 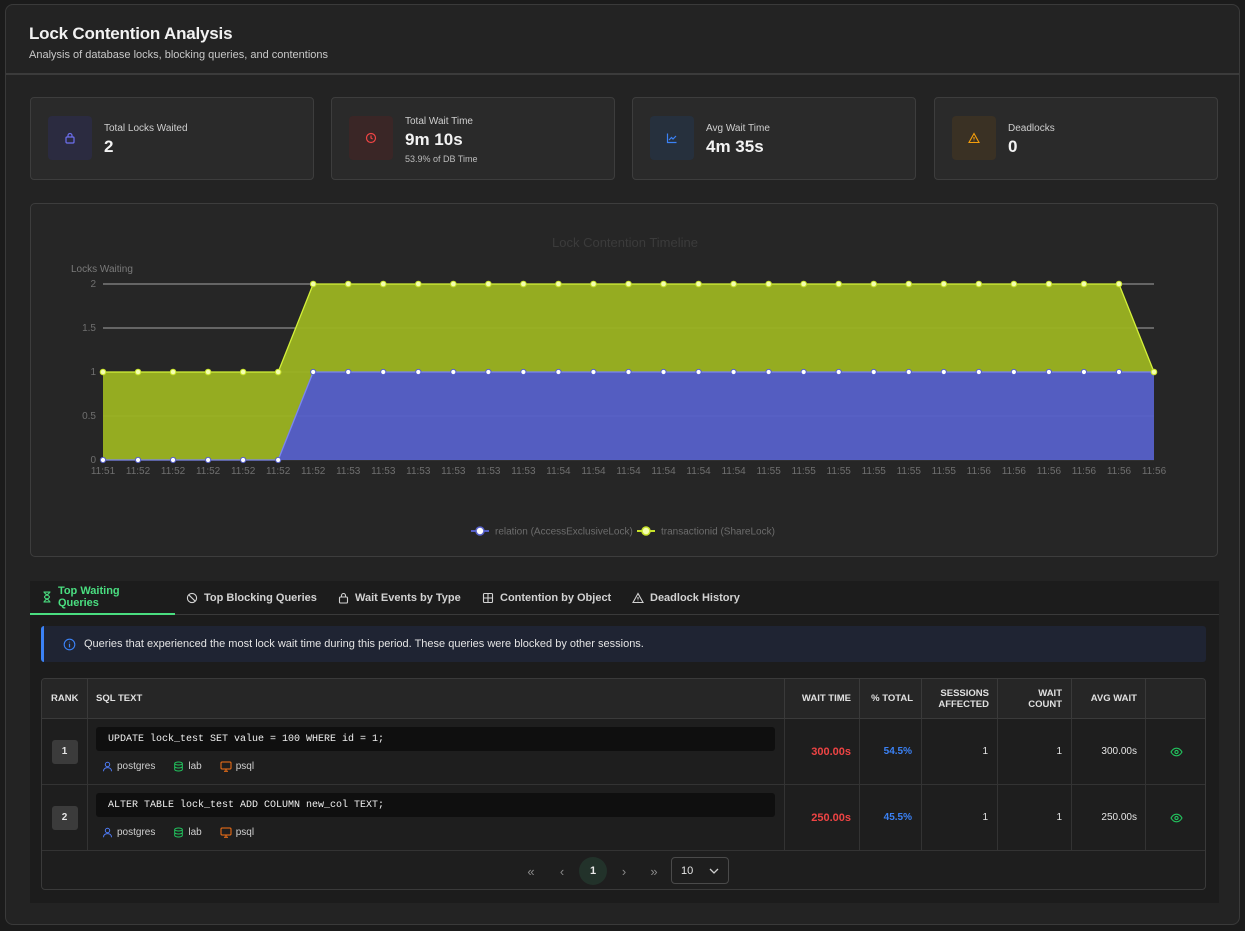 What do you see at coordinates (64, 817) in the screenshot?
I see `rank-badge: 2` at bounding box center [64, 817].